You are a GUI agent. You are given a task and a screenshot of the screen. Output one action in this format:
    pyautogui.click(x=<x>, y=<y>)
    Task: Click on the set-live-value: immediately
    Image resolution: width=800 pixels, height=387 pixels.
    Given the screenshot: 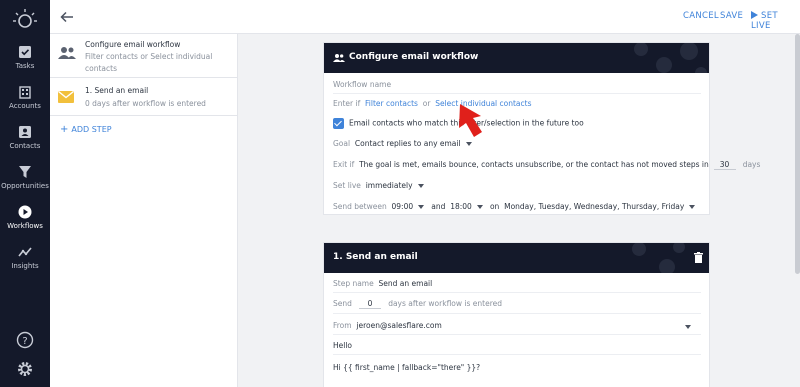 What is the action you would take?
    pyautogui.click(x=389, y=185)
    